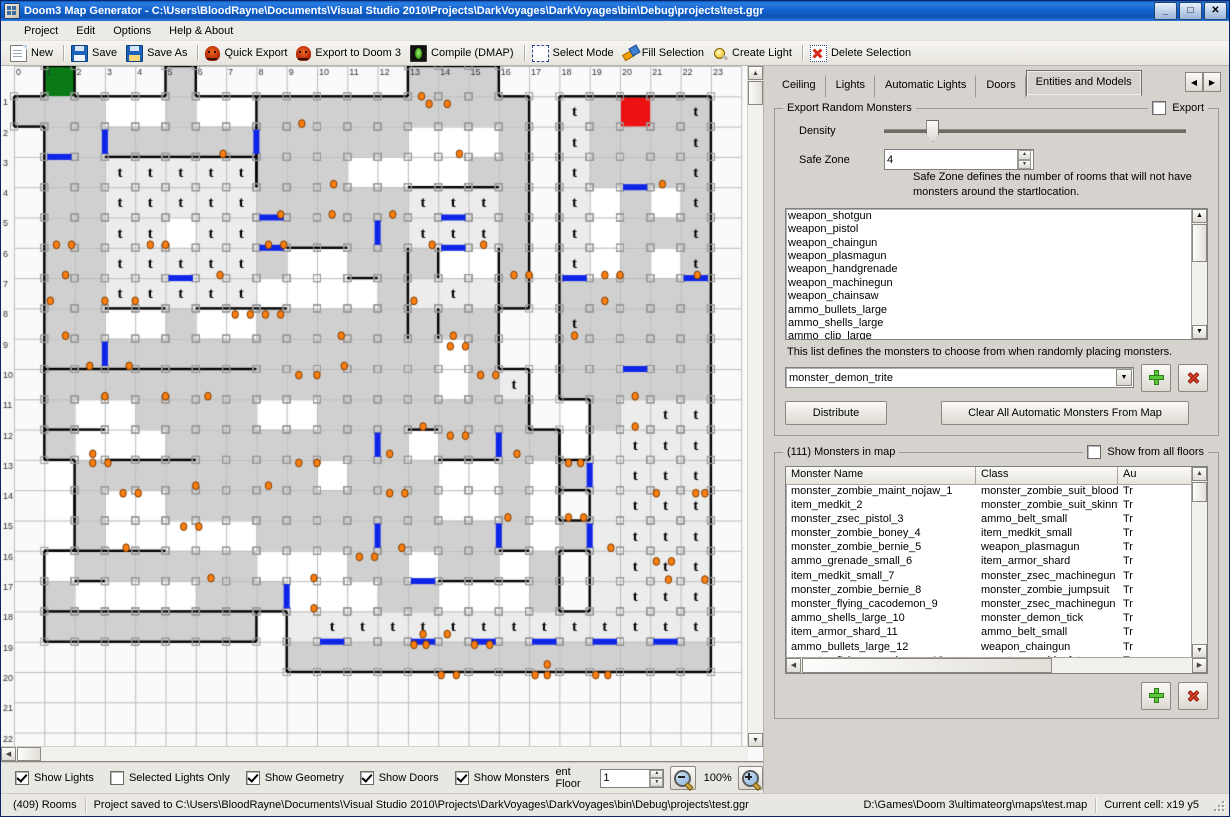  I want to click on list-item: ammo_shells_large, so click(989, 323).